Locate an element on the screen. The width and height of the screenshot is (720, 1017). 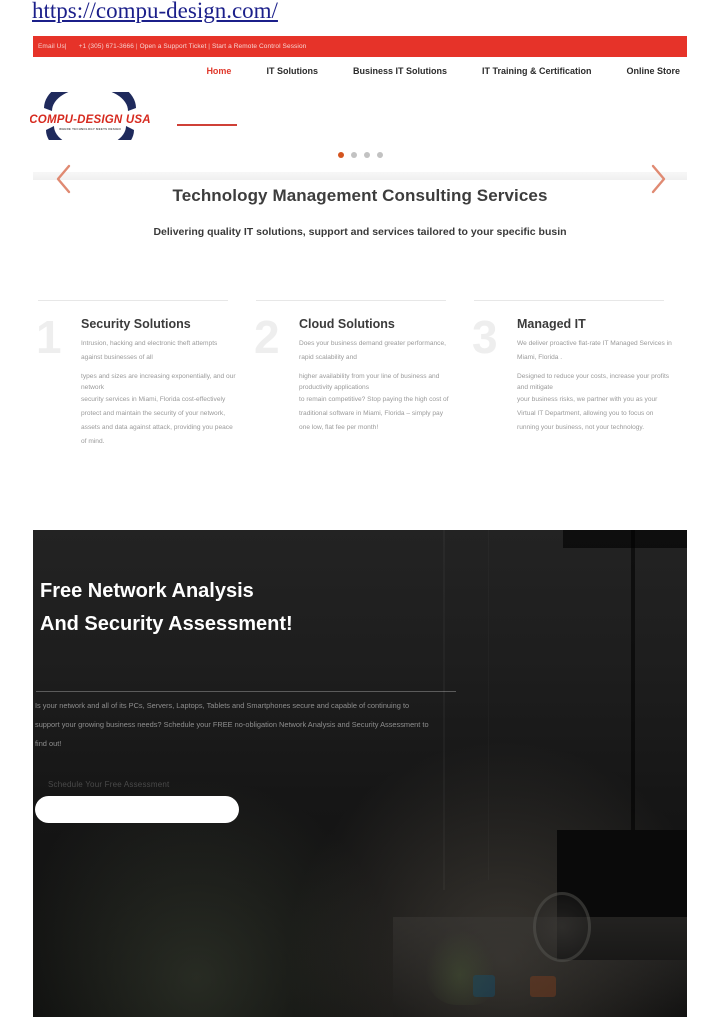
cta-button-label: Schedule Your Free Assessment is located at coordinates (109, 784).